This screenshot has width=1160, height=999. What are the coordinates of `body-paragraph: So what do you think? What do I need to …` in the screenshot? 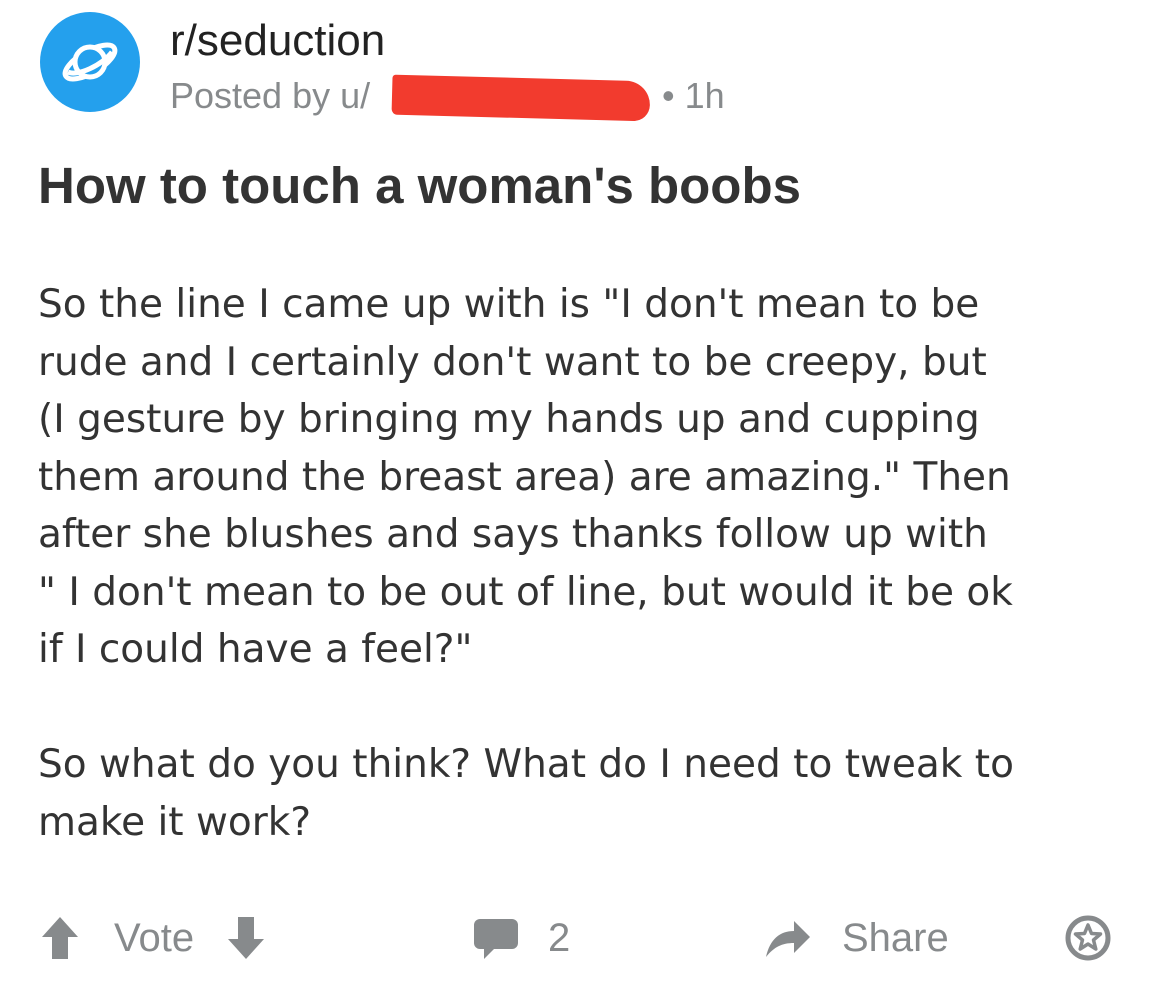 It's located at (588, 793).